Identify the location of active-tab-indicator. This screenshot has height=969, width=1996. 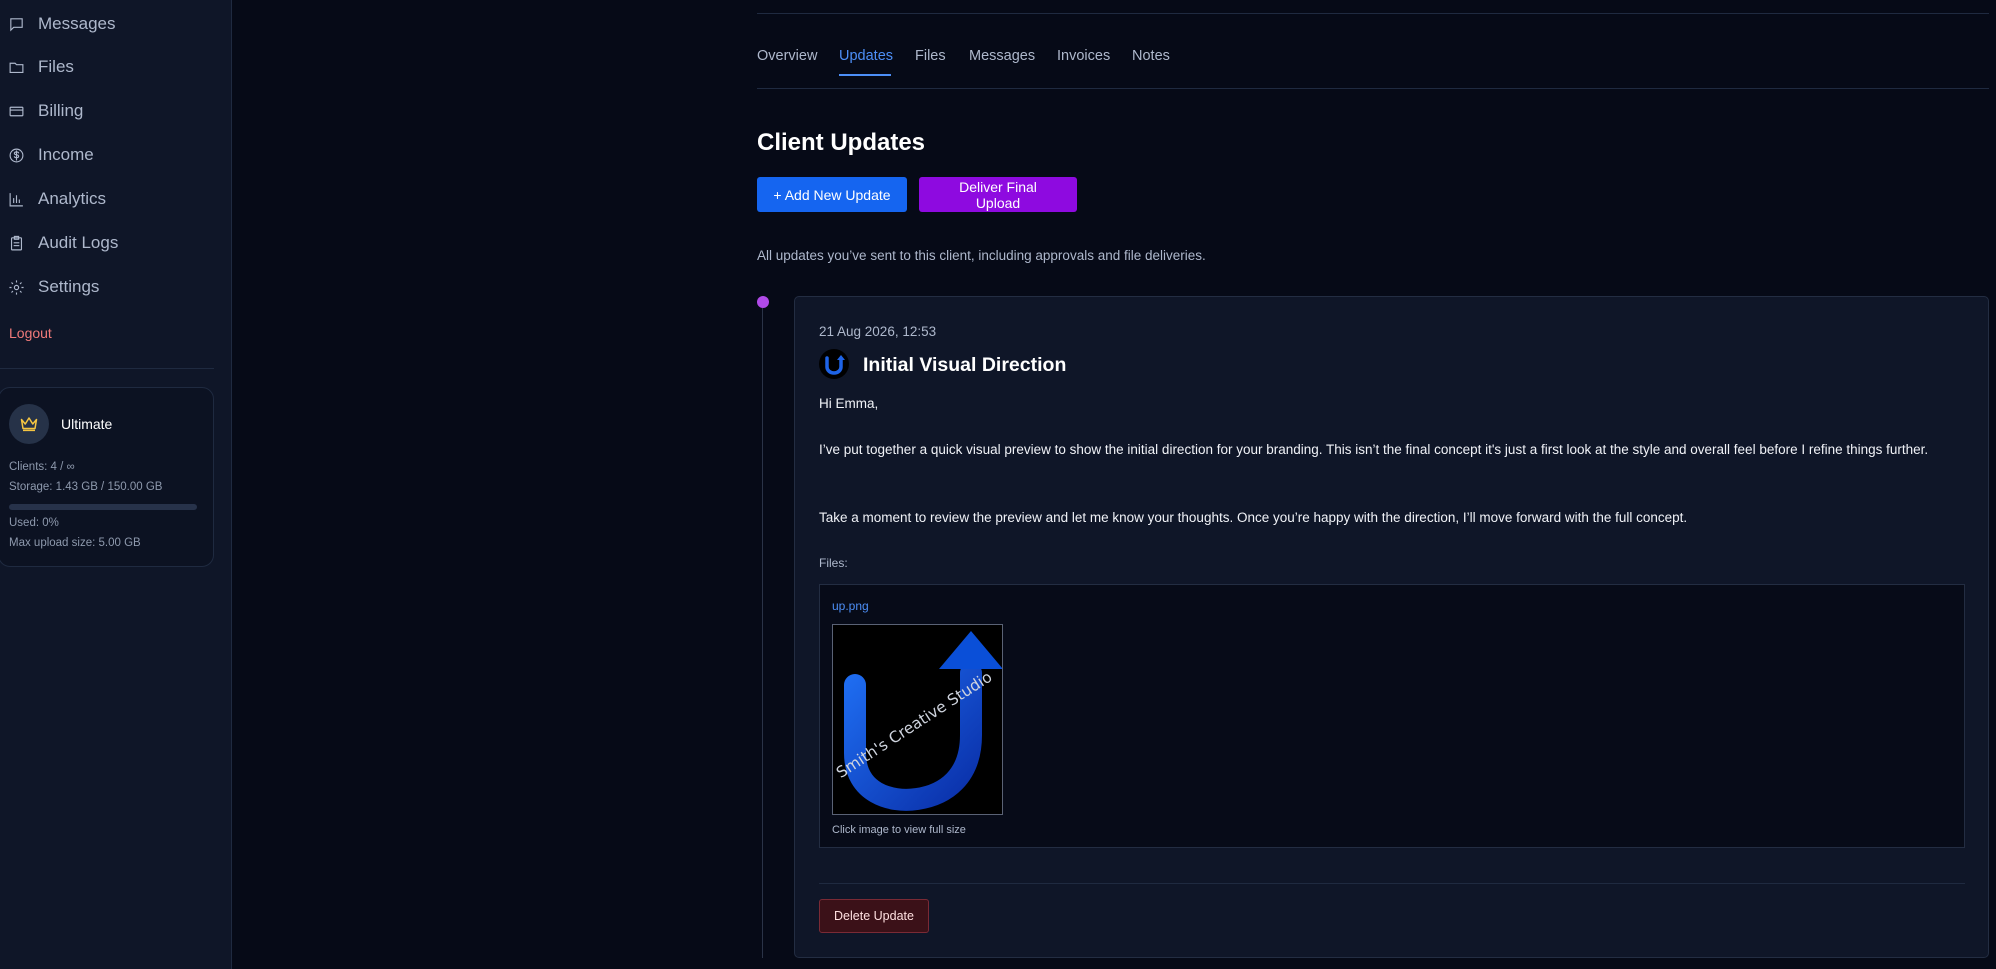
(865, 75).